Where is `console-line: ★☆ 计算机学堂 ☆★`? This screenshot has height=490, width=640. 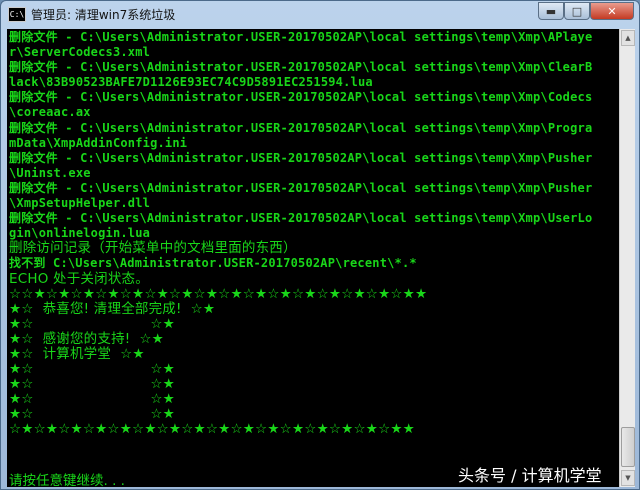
console-line: ★☆ 计算机学堂 ☆★ is located at coordinates (77, 353).